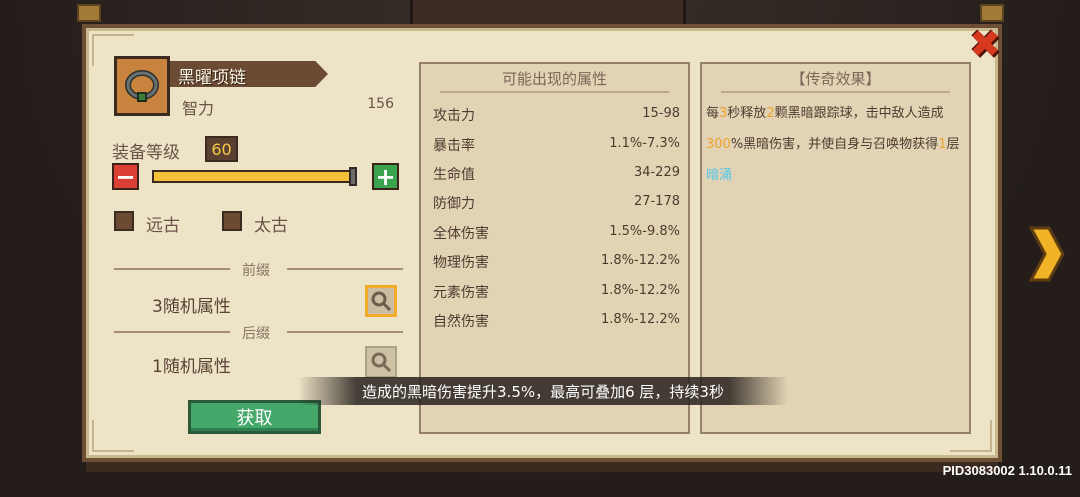 The height and width of the screenshot is (497, 1080). What do you see at coordinates (770, 113) in the screenshot?
I see `legendary-highlight: 2` at bounding box center [770, 113].